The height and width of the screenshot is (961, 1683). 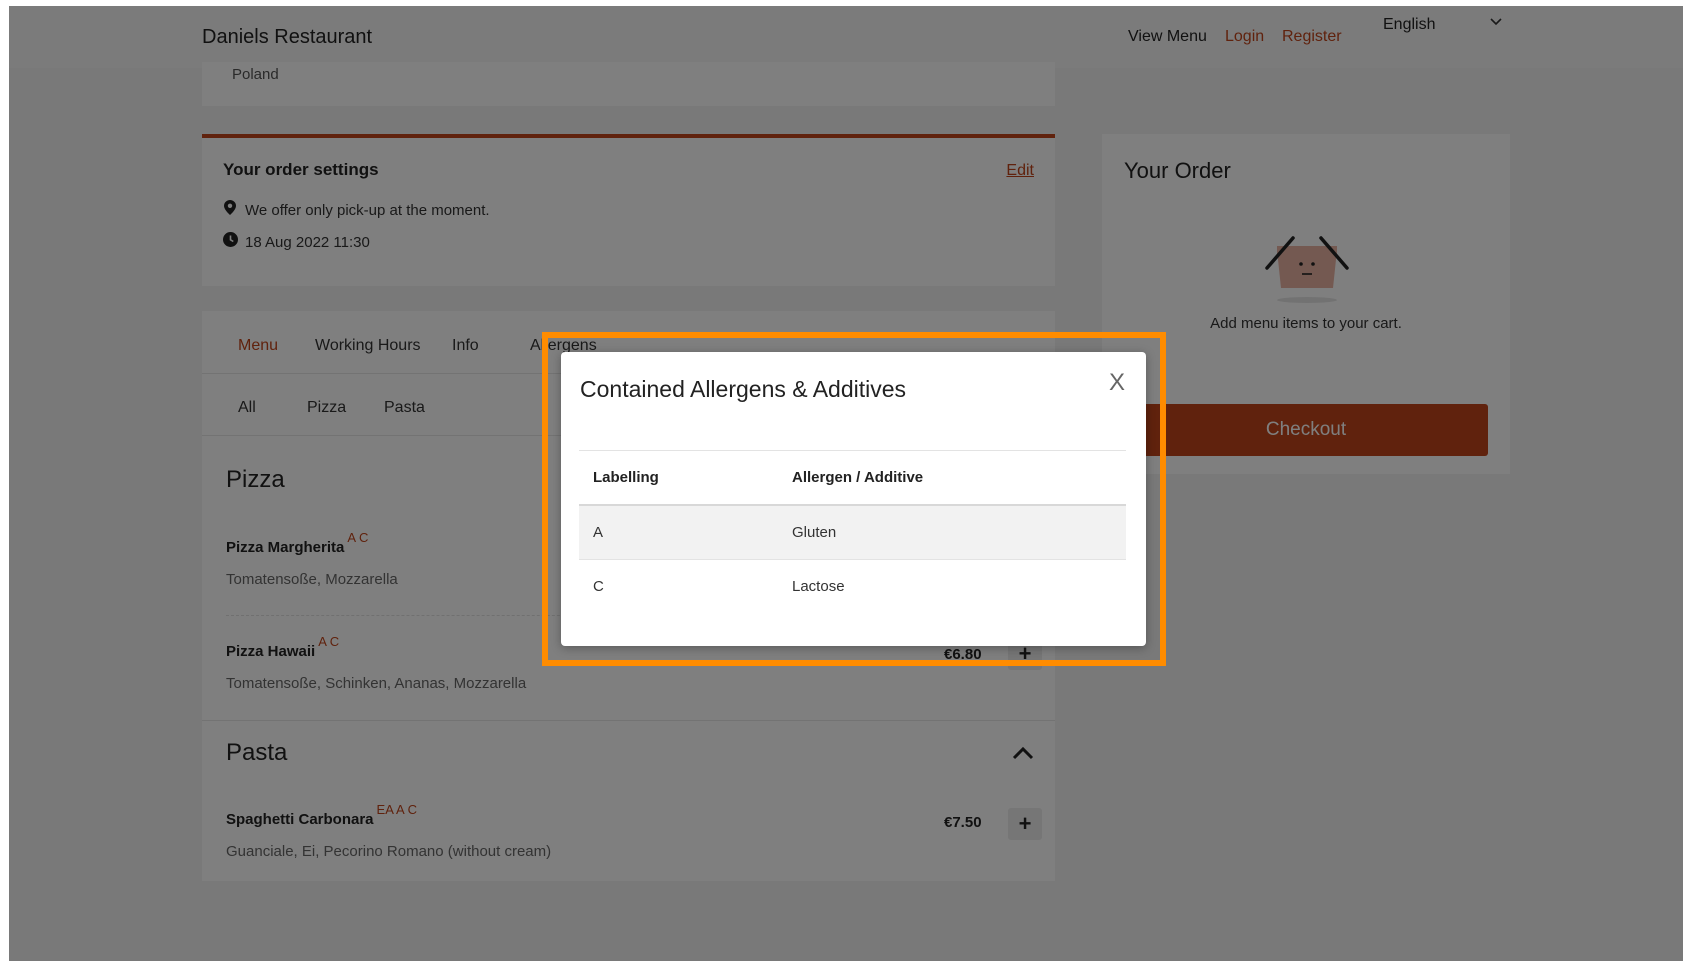 I want to click on allergen-name: Lactose, so click(x=818, y=586).